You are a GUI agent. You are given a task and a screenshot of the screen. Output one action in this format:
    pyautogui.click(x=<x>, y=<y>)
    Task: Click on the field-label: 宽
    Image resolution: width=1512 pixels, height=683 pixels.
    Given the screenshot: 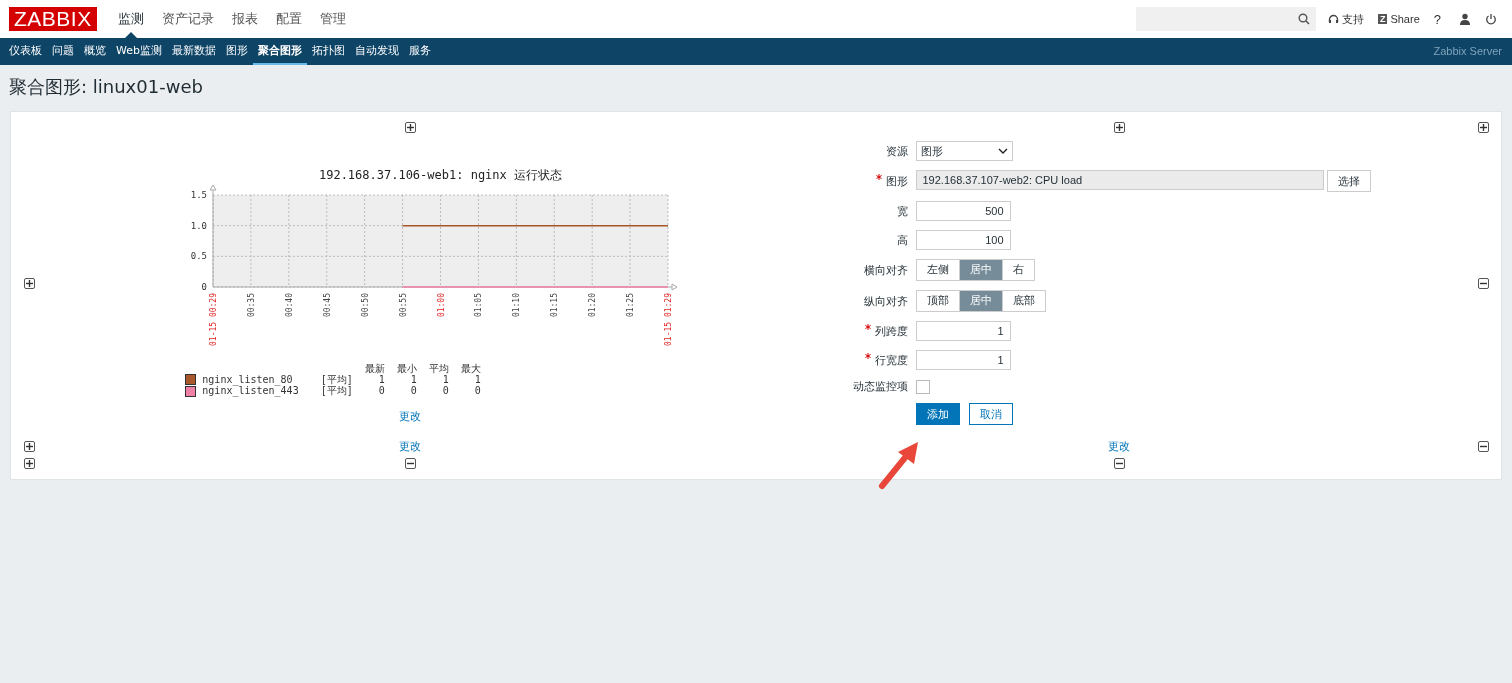 What is the action you would take?
    pyautogui.click(x=901, y=211)
    